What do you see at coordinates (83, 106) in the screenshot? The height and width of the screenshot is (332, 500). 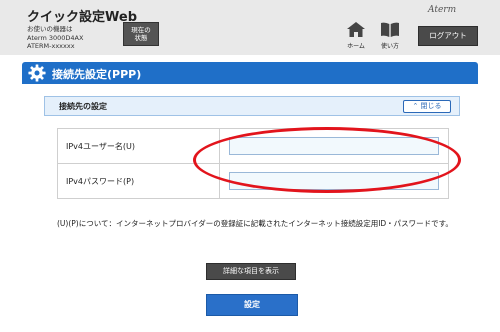 I see `panel-title: 接続先の設定` at bounding box center [83, 106].